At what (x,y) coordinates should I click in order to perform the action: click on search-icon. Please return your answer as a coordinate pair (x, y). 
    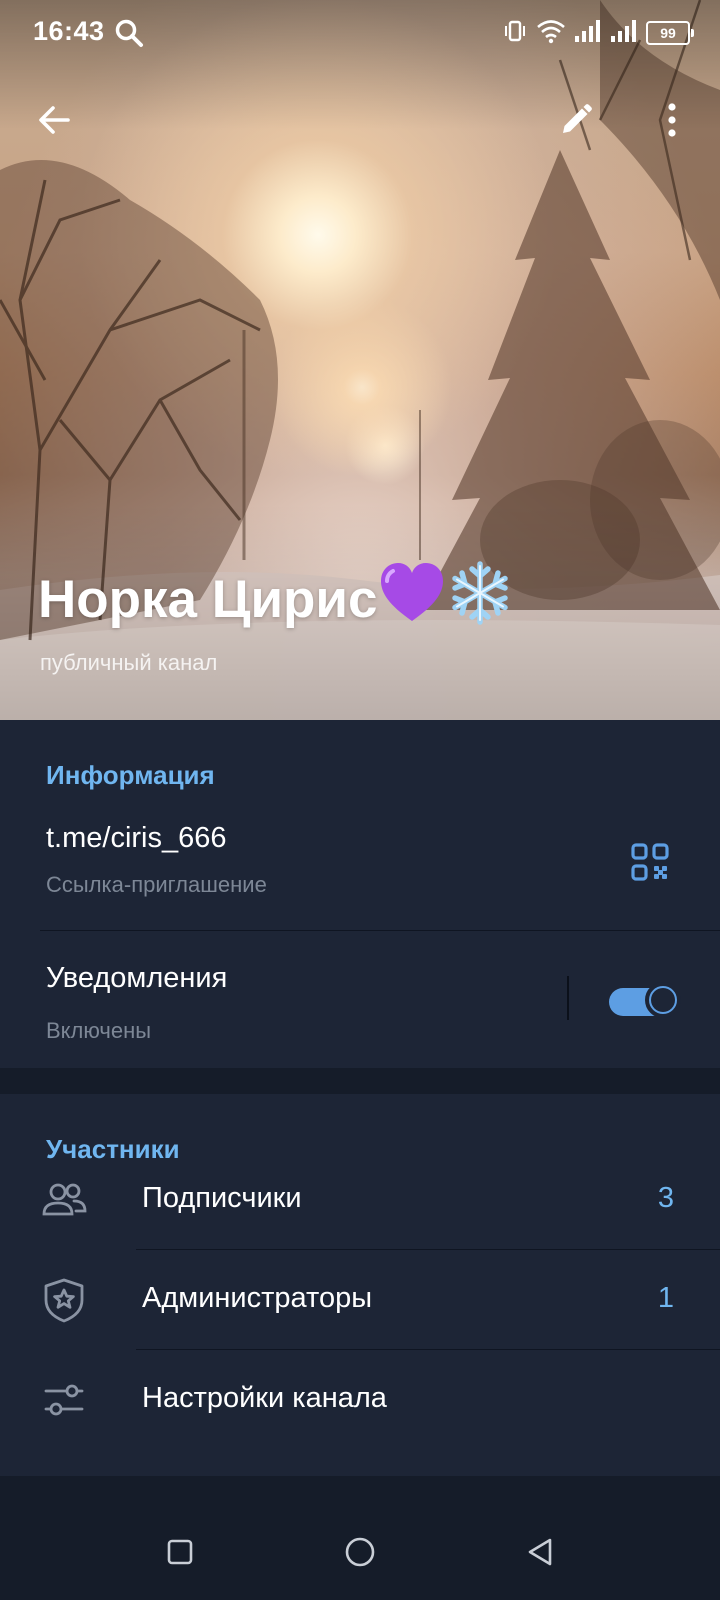
    Looking at the image, I should click on (129, 33).